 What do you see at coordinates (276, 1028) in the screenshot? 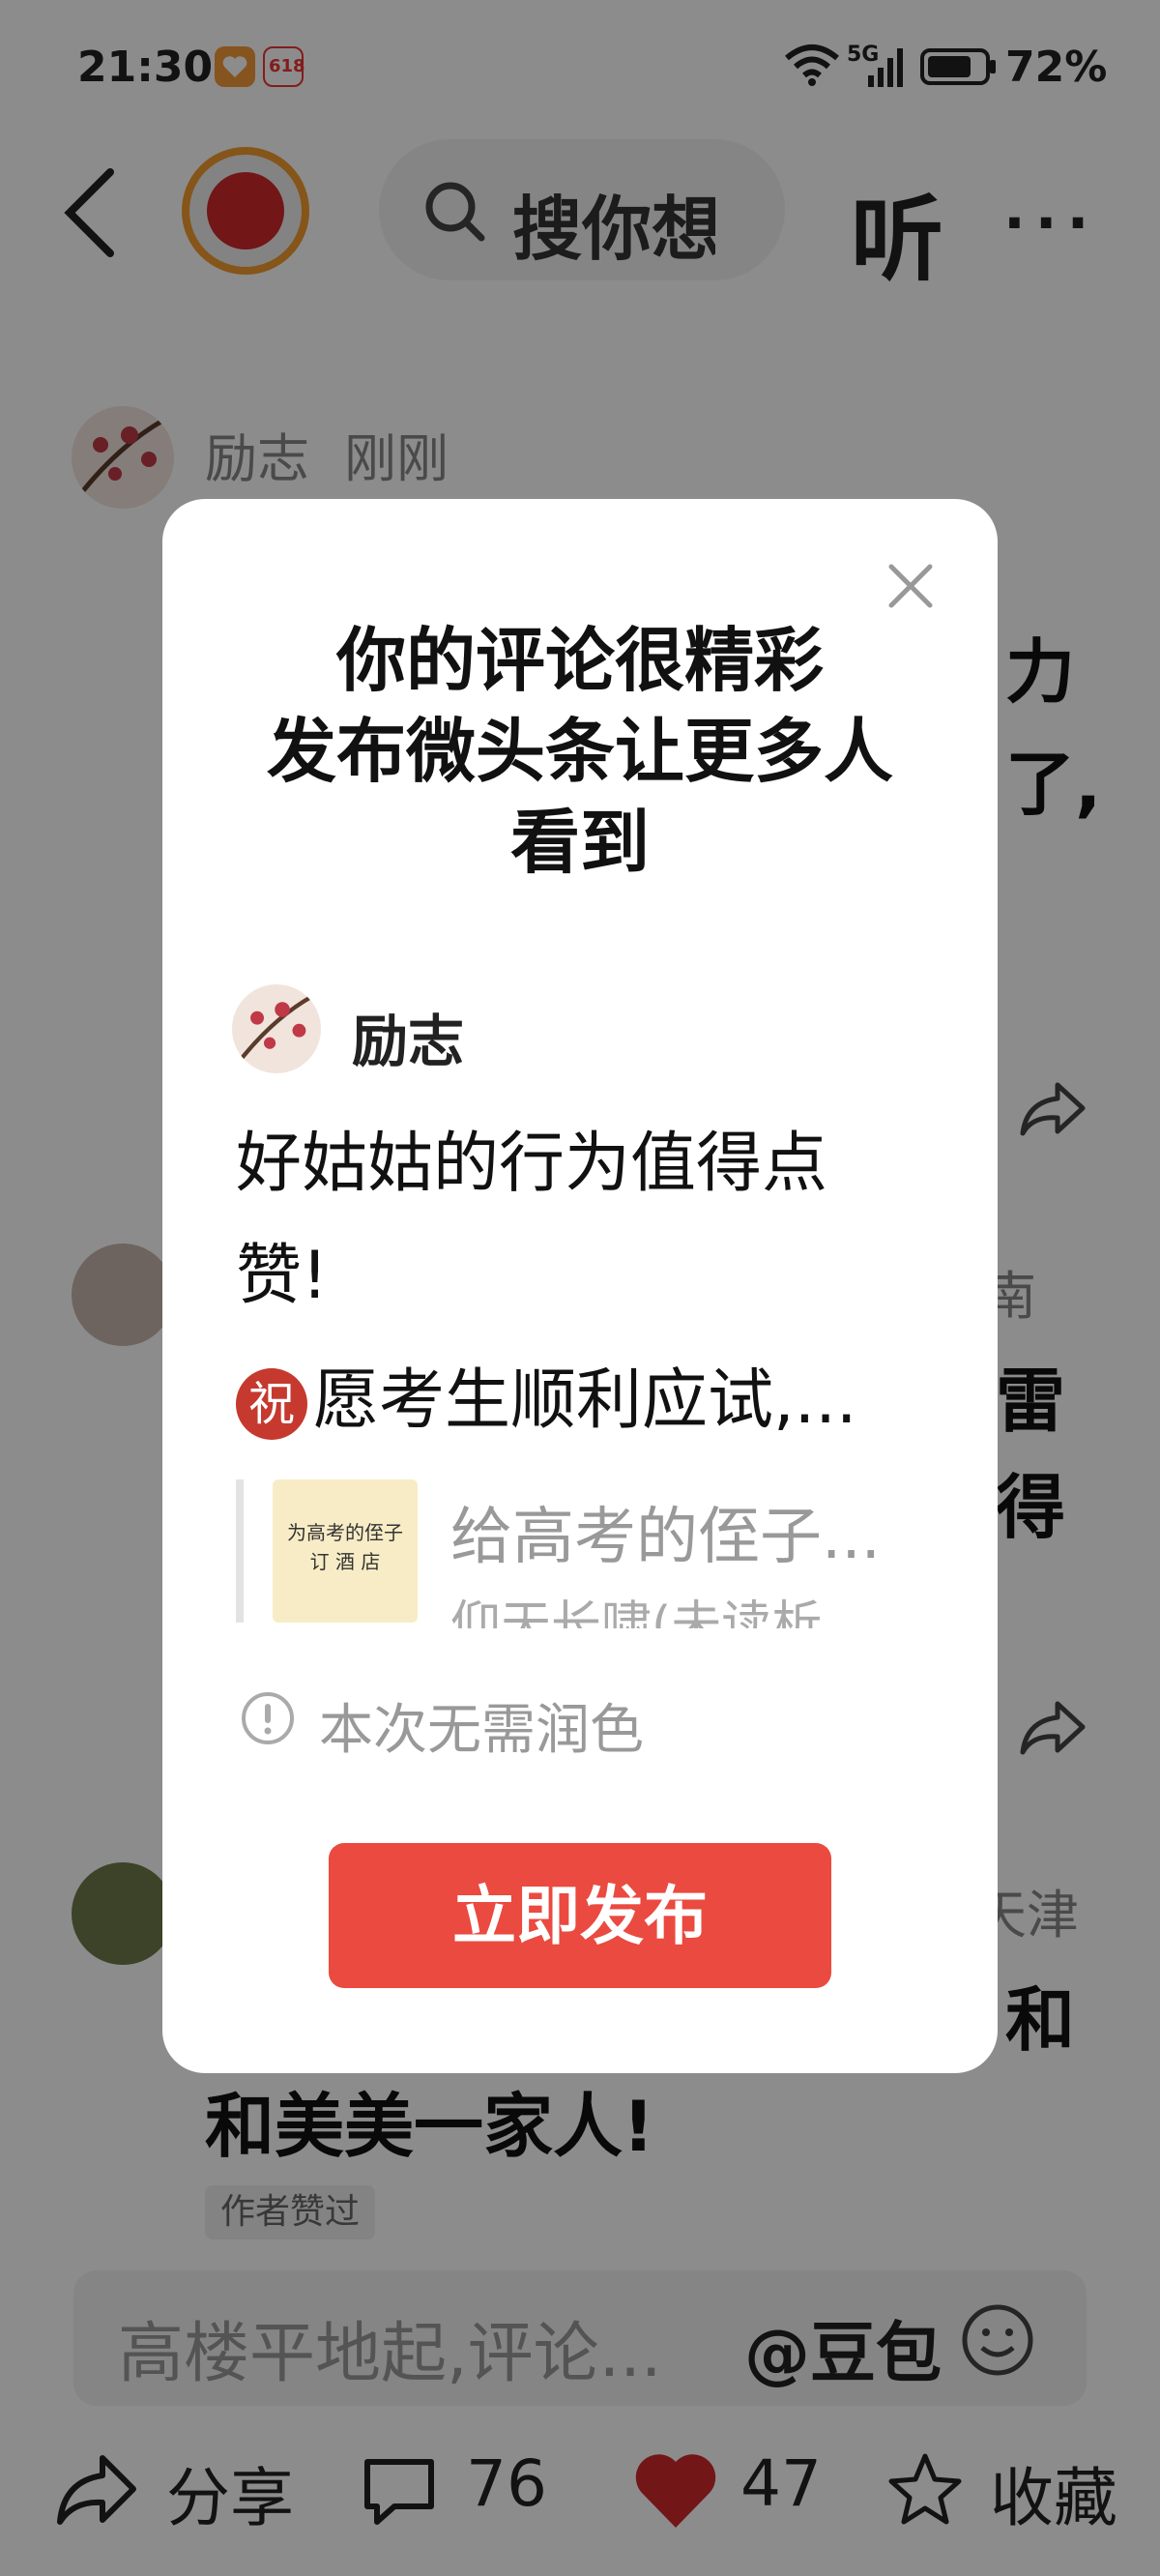
I see `author-avatar` at bounding box center [276, 1028].